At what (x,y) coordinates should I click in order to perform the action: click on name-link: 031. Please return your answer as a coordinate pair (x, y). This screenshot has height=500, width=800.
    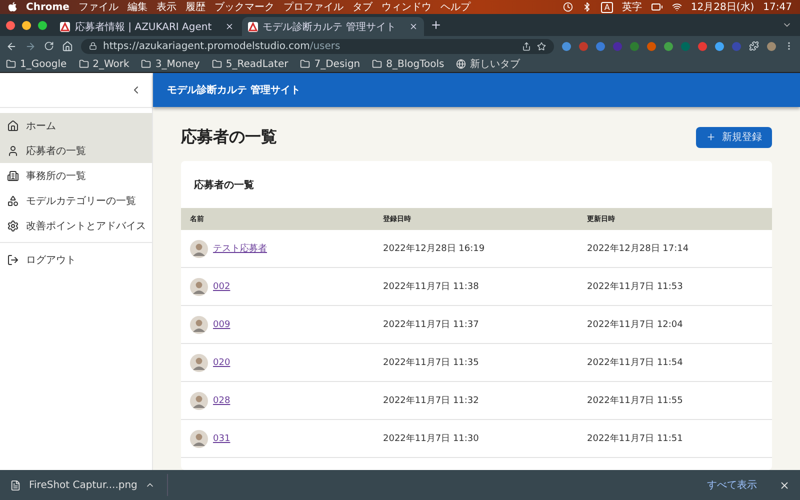
    Looking at the image, I should click on (221, 439).